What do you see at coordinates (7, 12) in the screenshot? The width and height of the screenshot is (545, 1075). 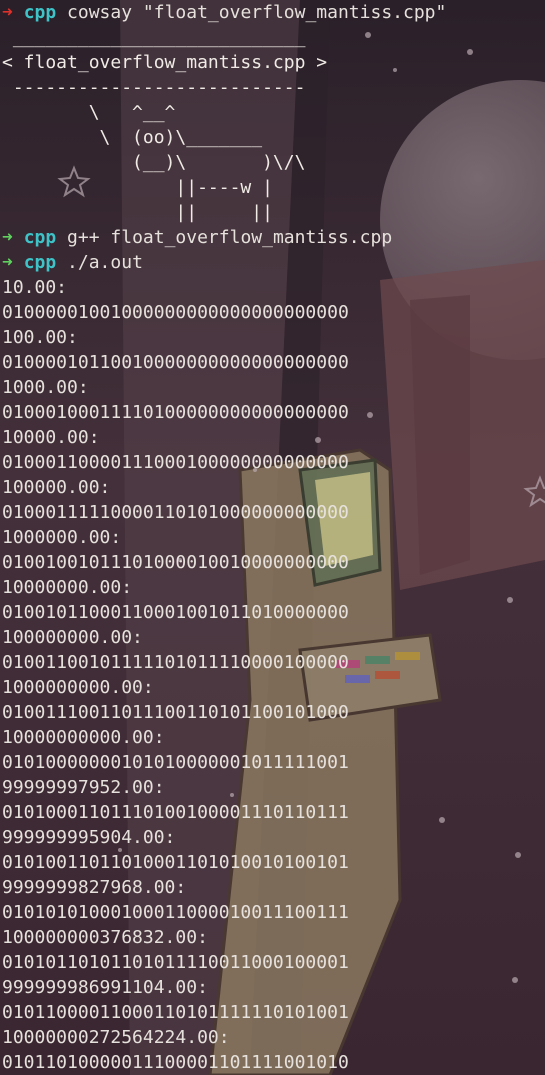 I see `prompt-arrow-error-icon: ➜` at bounding box center [7, 12].